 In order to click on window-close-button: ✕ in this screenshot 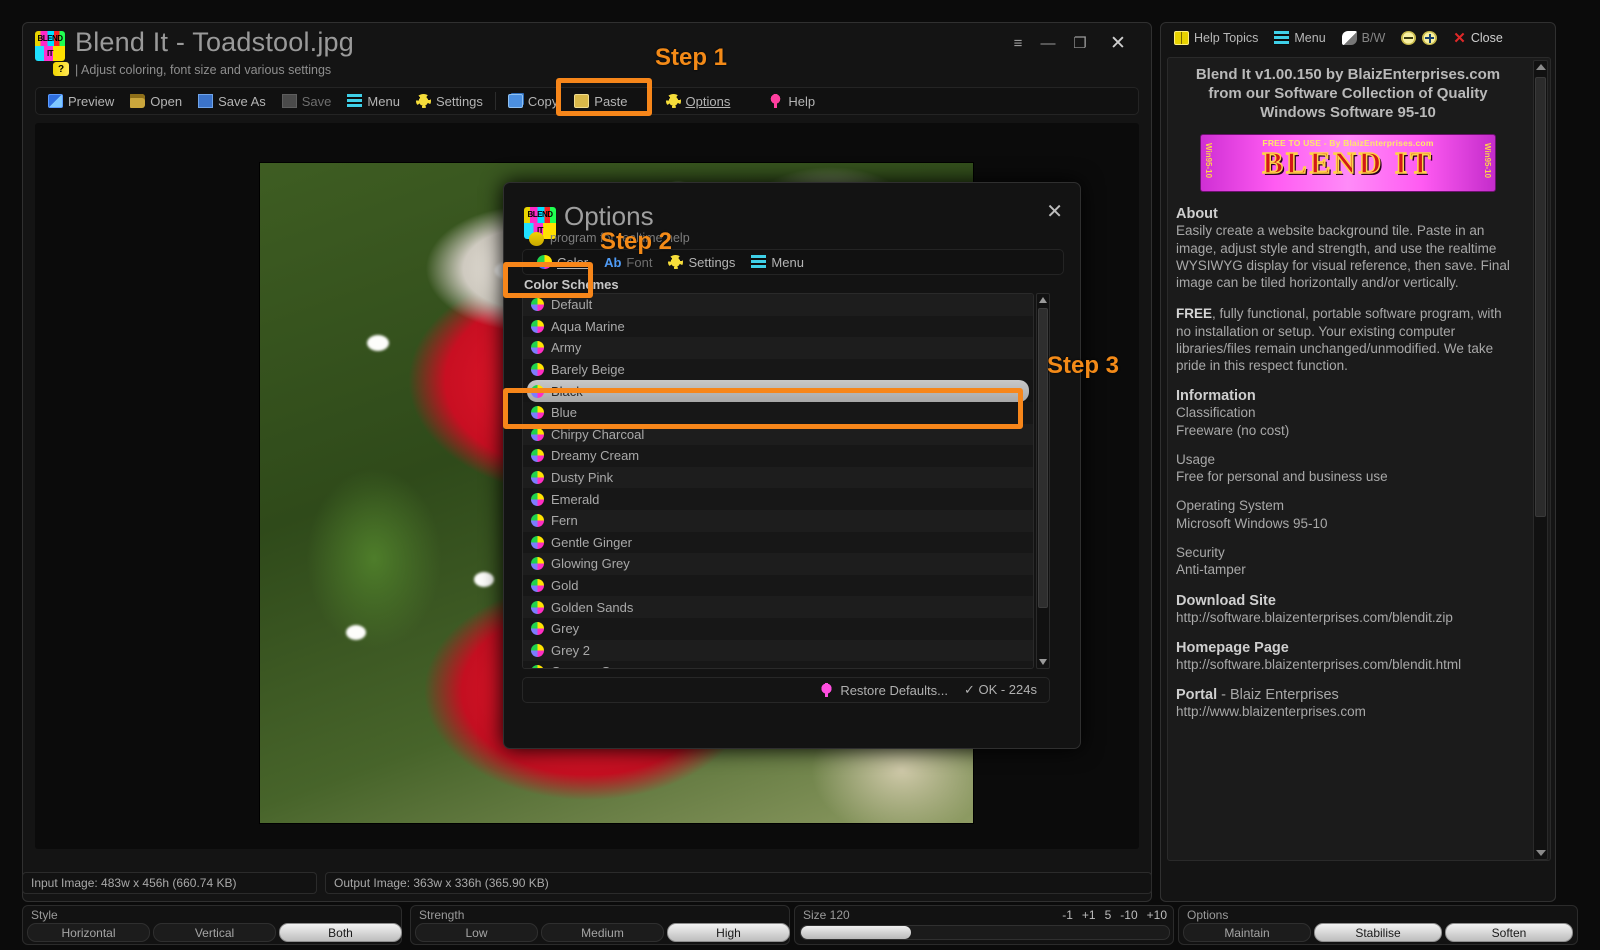, I will do `click(1118, 43)`.